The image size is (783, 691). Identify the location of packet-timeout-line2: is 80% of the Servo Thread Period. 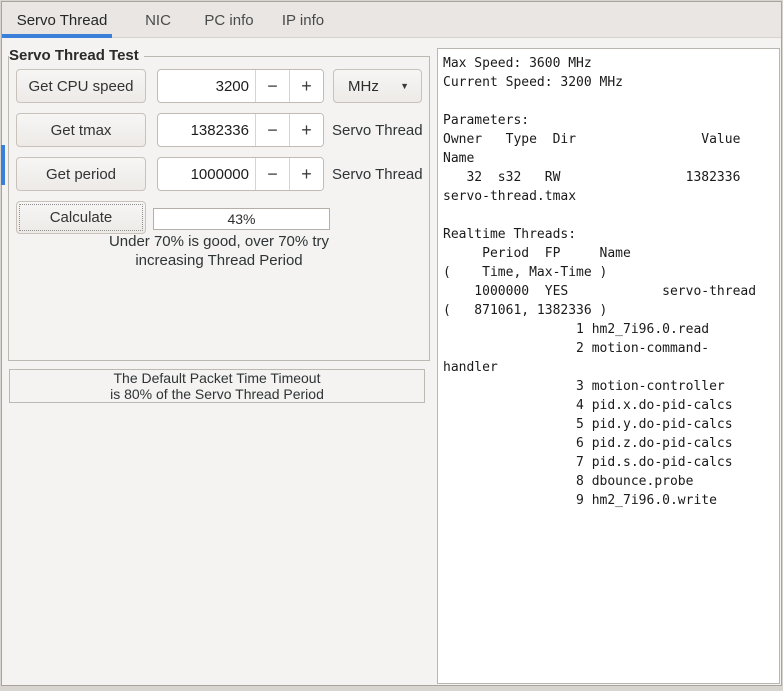
(217, 393).